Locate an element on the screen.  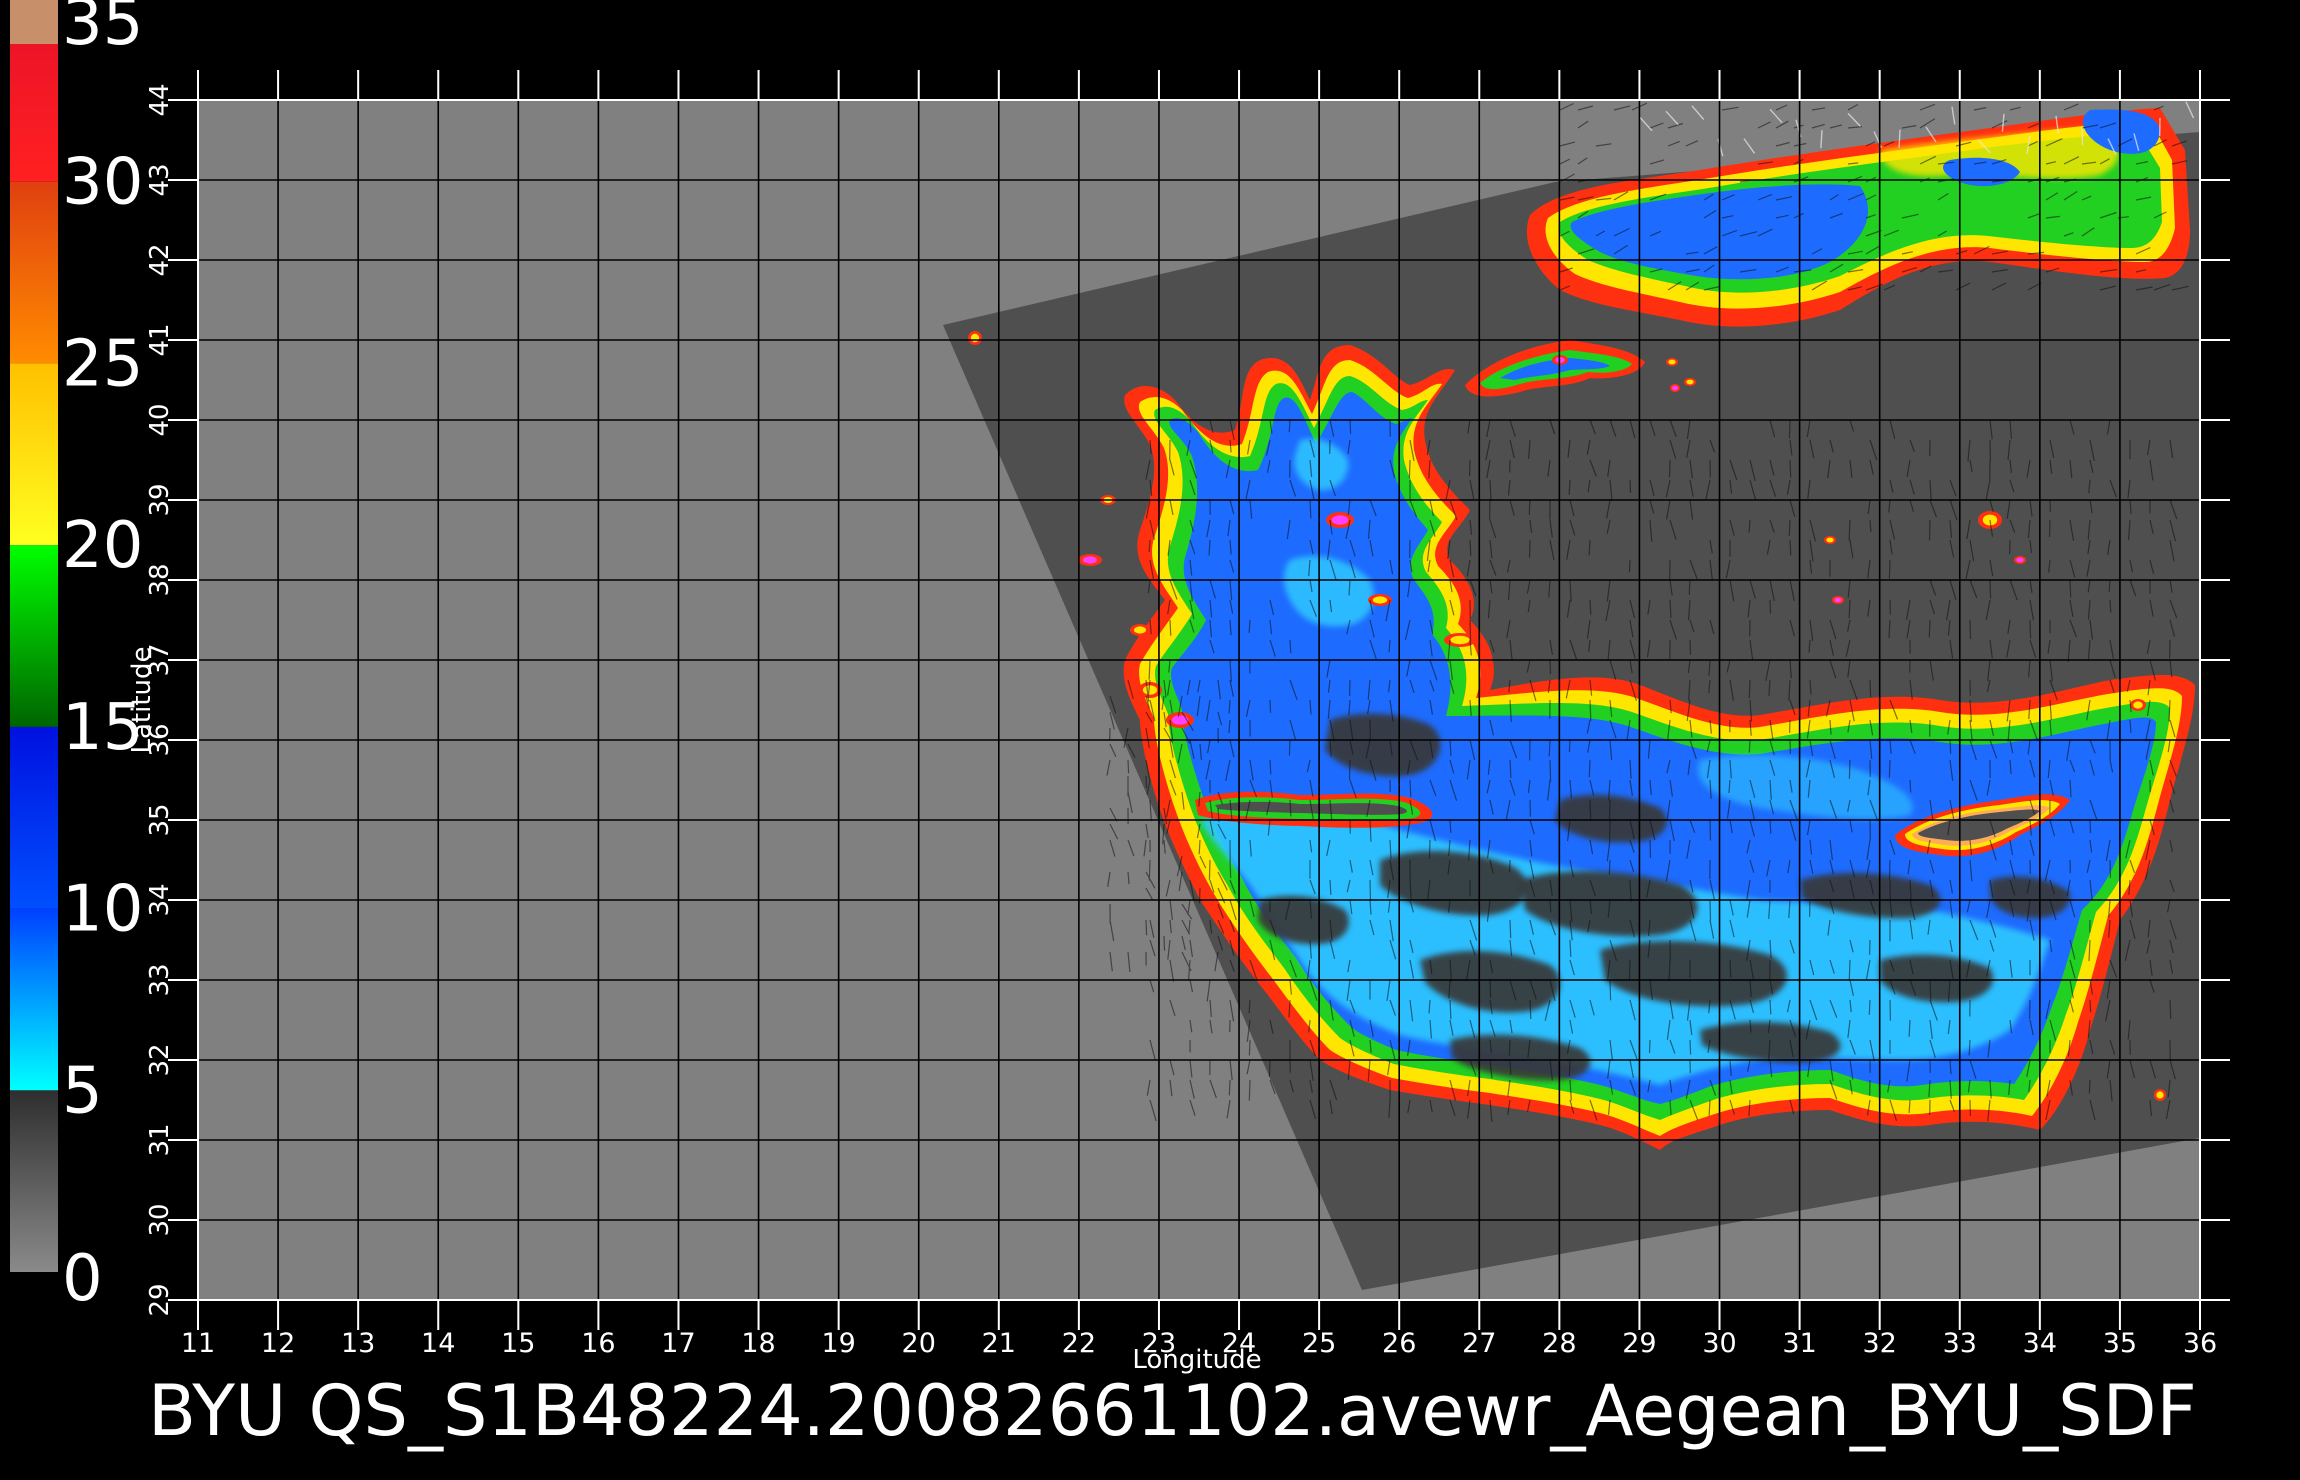
longitude-tick-label: 30 is located at coordinates (1719, 1343).